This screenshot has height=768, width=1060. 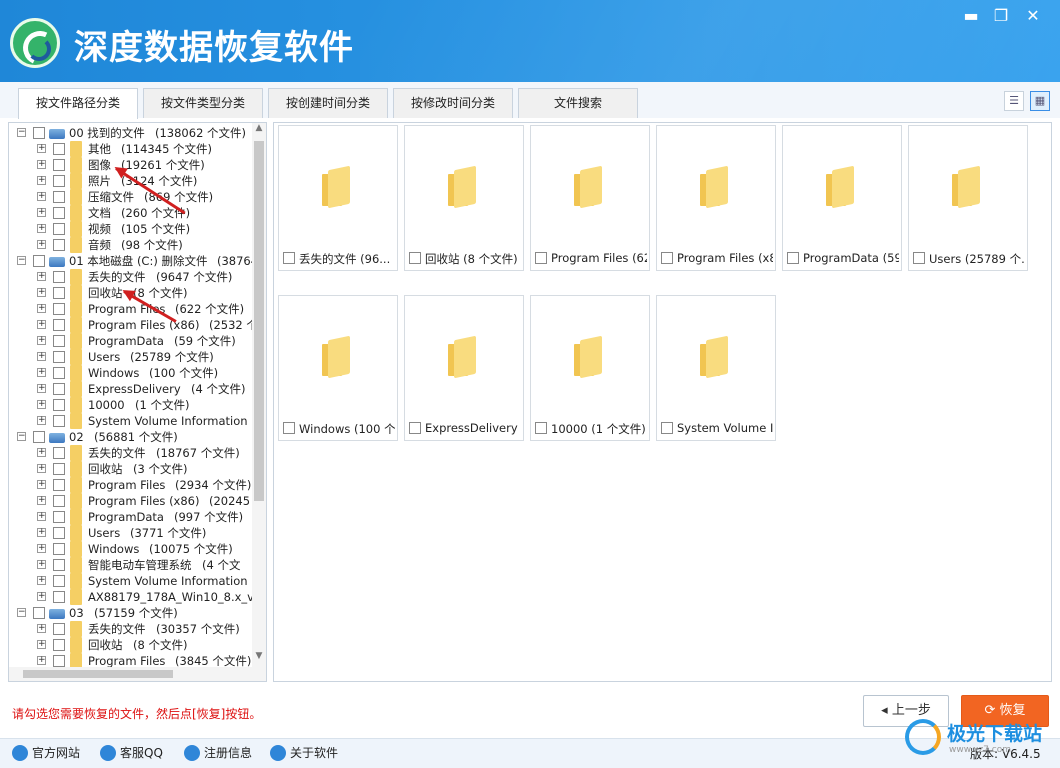 What do you see at coordinates (453, 103) in the screenshot?
I see `tab-by-modified: 按修改时间分类` at bounding box center [453, 103].